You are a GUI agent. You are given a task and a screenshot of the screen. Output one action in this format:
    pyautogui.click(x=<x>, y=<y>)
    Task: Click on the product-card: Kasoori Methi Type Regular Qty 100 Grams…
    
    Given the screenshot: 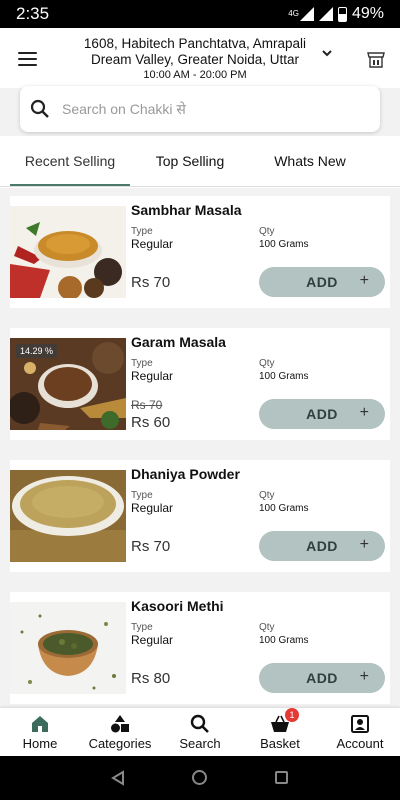 What is the action you would take?
    pyautogui.click(x=200, y=648)
    